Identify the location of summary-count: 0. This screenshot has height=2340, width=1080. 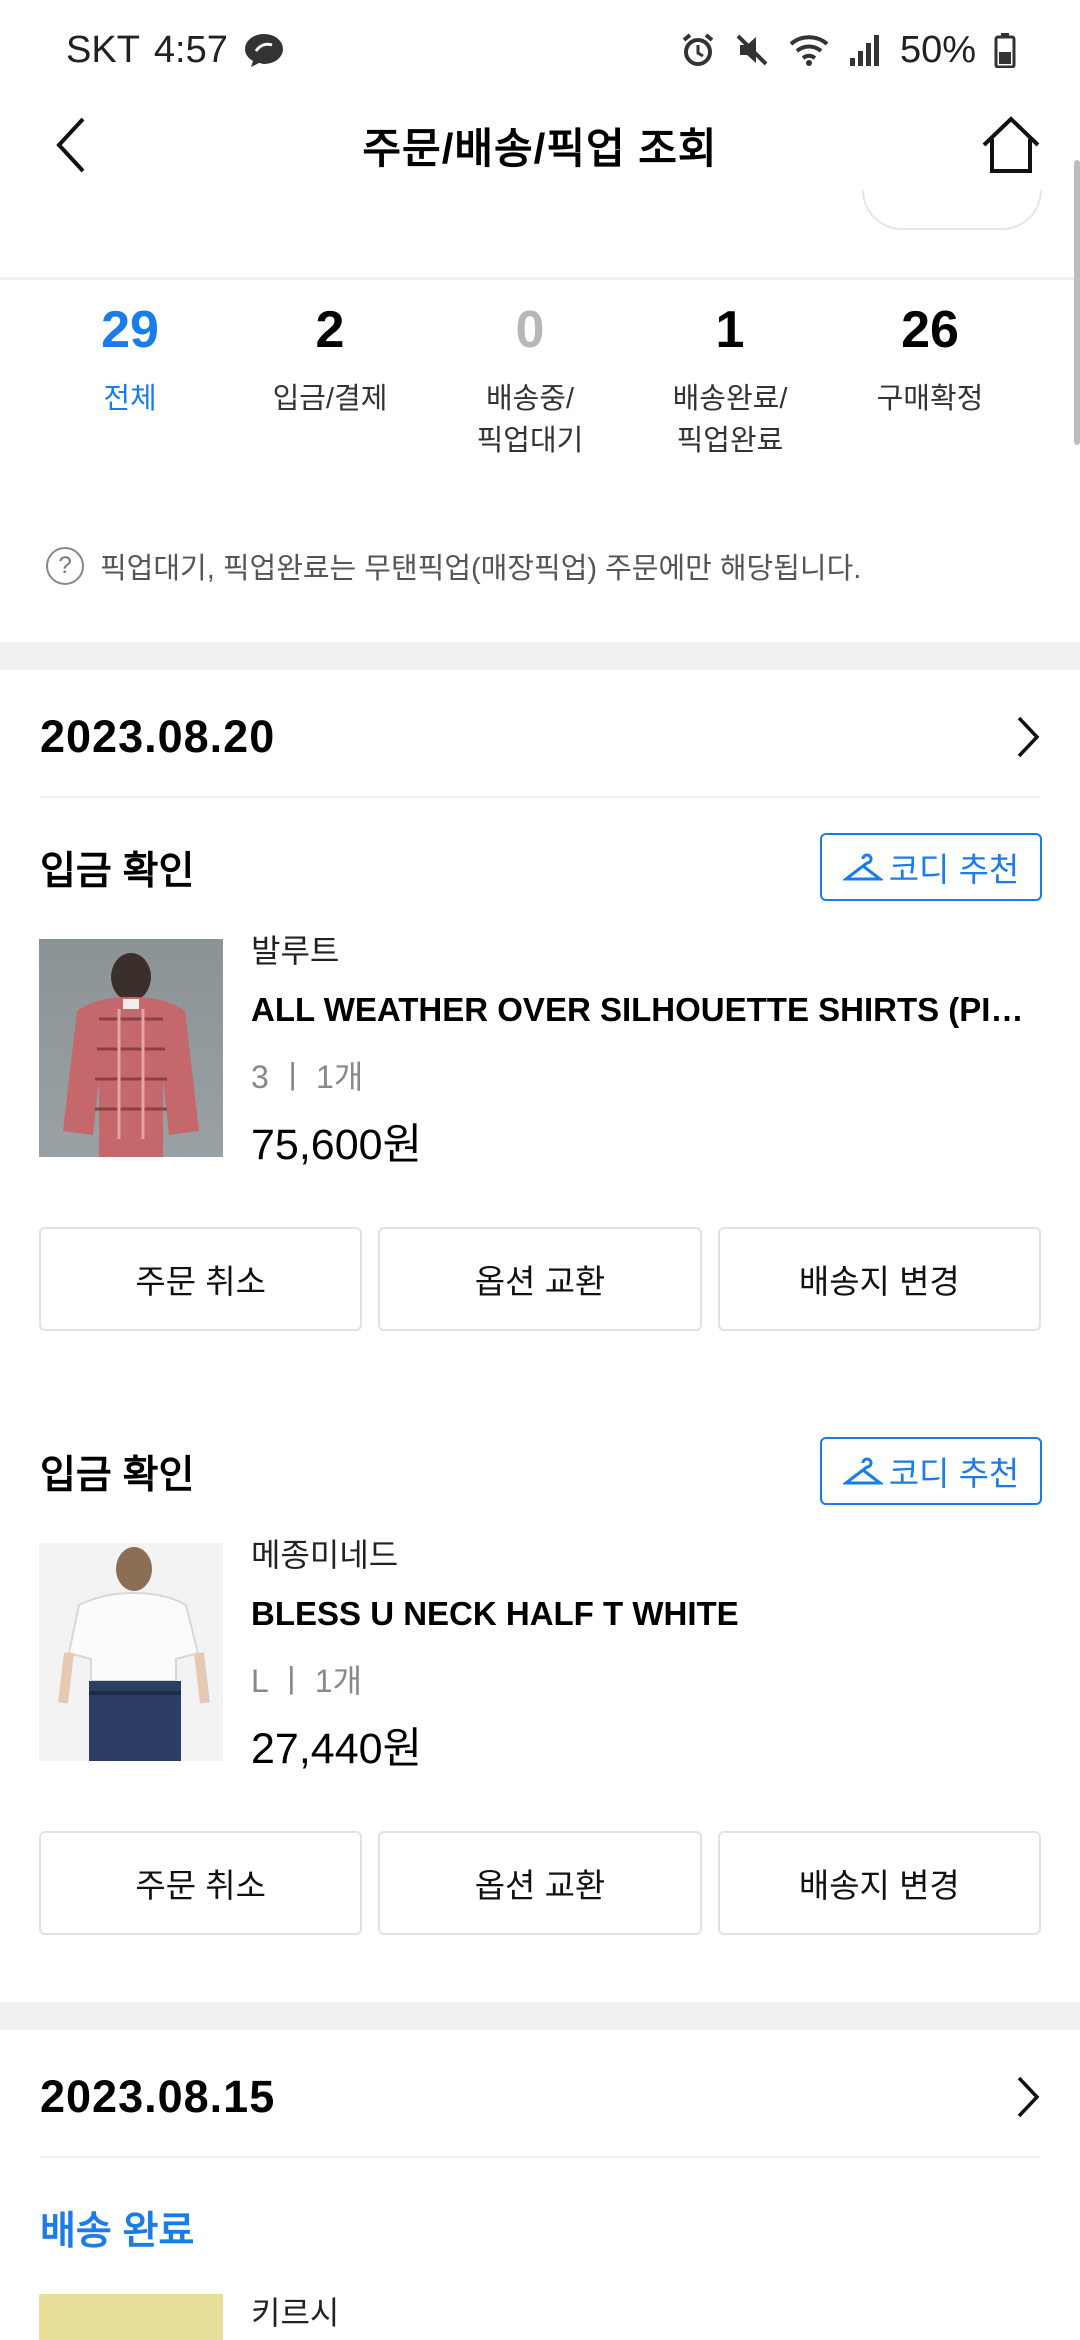
(530, 330).